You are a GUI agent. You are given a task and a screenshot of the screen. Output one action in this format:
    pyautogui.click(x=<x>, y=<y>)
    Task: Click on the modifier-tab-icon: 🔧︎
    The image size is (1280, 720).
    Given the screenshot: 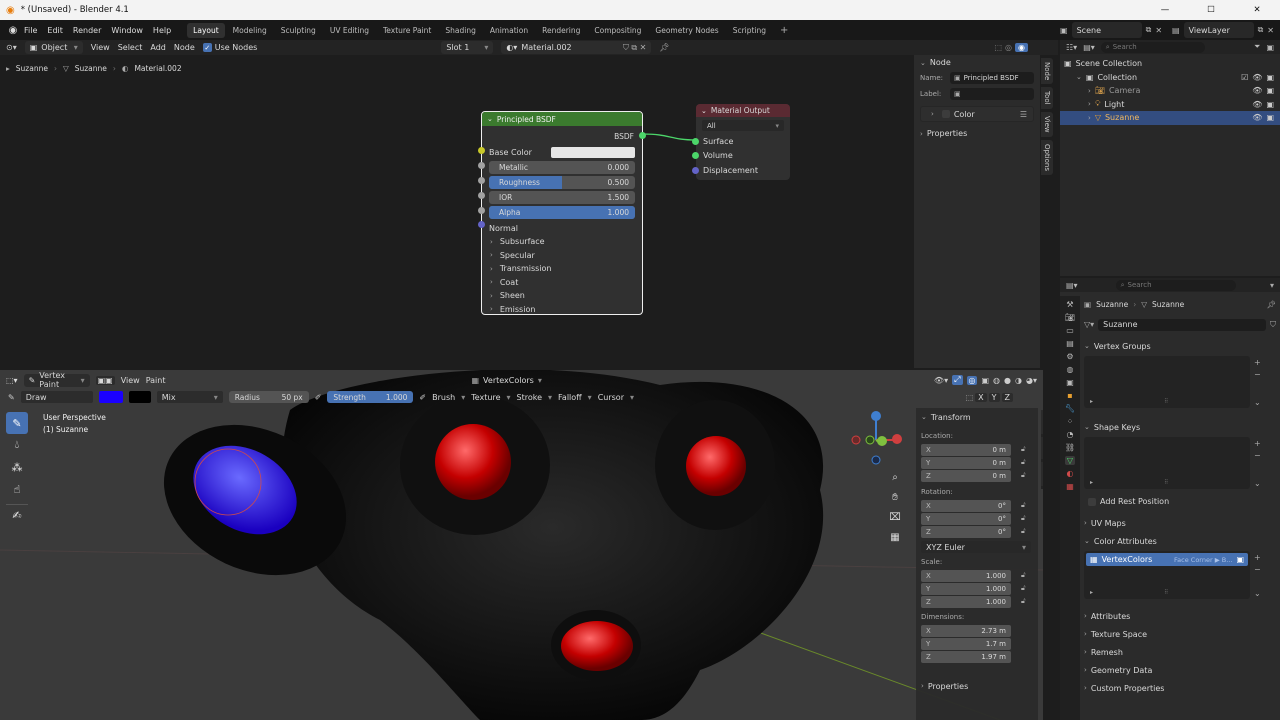 What is the action you would take?
    pyautogui.click(x=1070, y=408)
    